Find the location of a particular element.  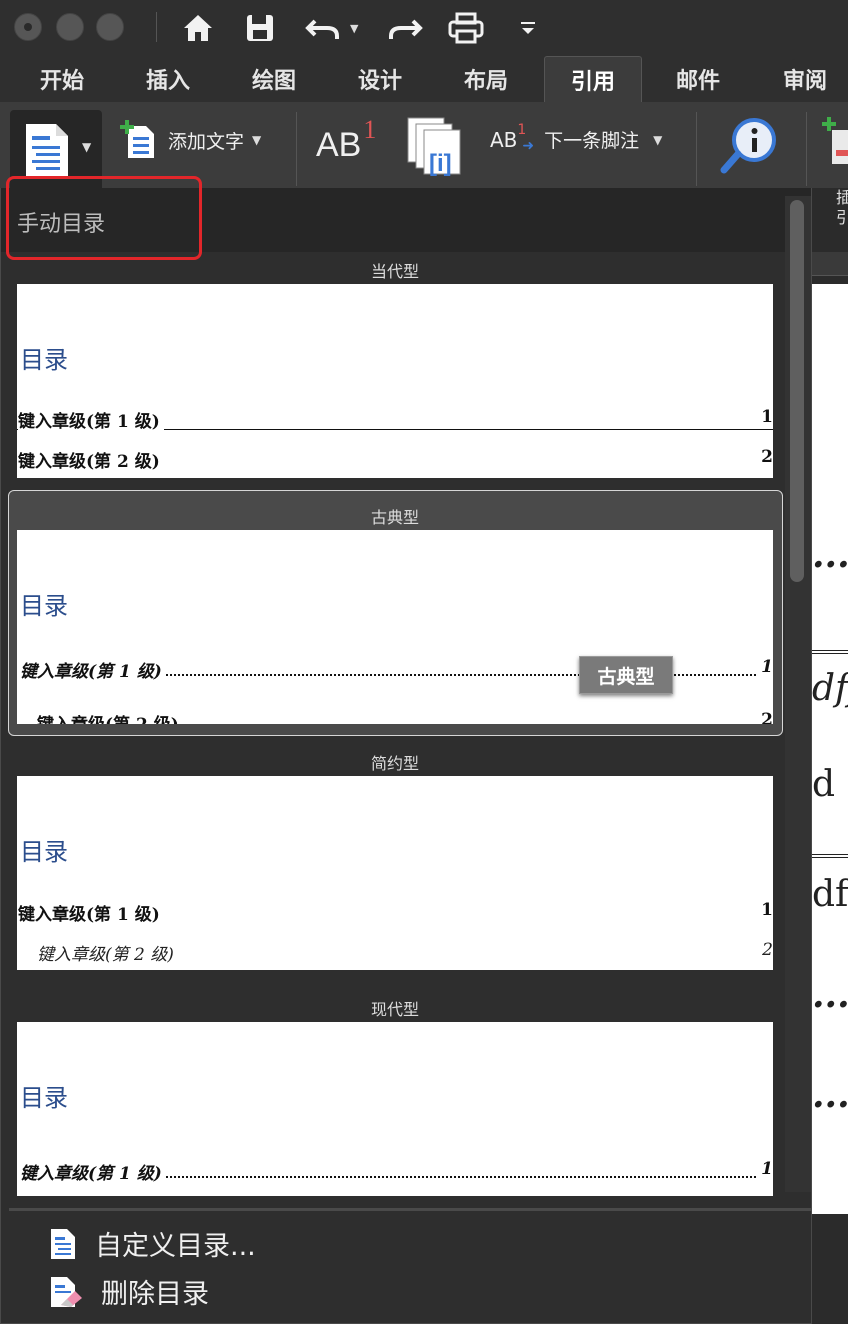

print-icon is located at coordinates (466, 28).